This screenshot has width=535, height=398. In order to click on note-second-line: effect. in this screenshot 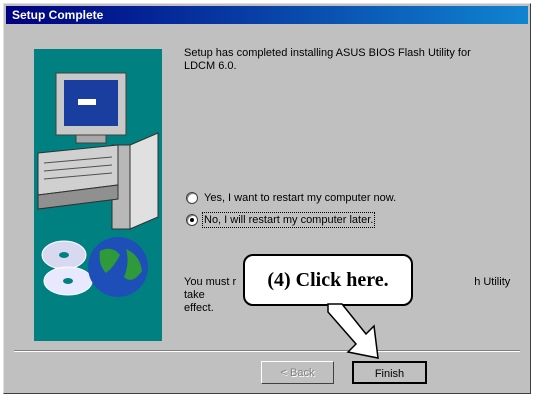, I will do `click(199, 308)`.